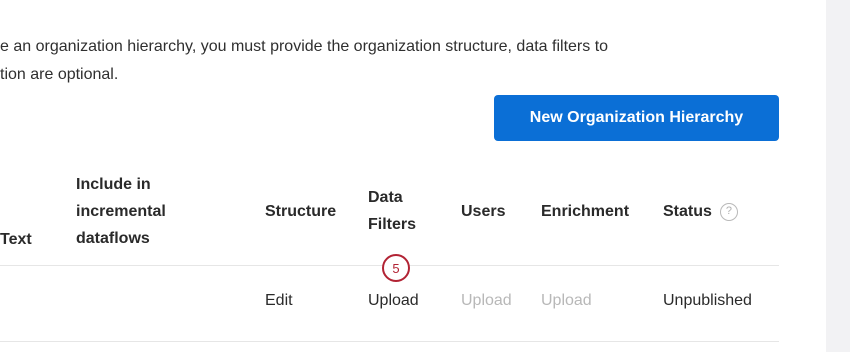 The image size is (850, 352). Describe the element at coordinates (279, 301) in the screenshot. I see `structure-edit-link: Edit` at that location.